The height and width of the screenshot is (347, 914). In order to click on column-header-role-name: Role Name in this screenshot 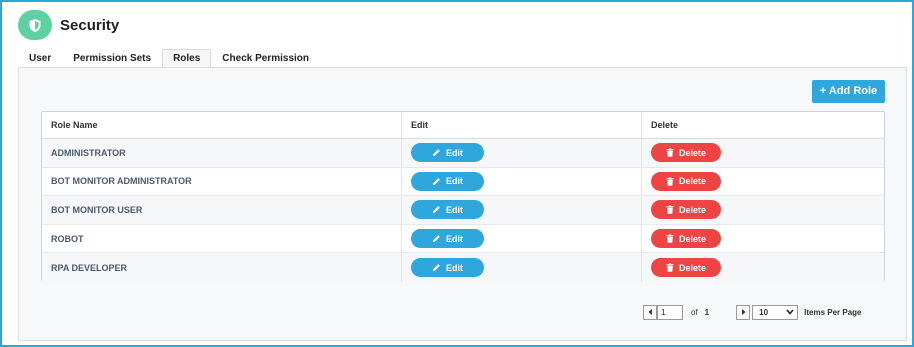, I will do `click(222, 125)`.